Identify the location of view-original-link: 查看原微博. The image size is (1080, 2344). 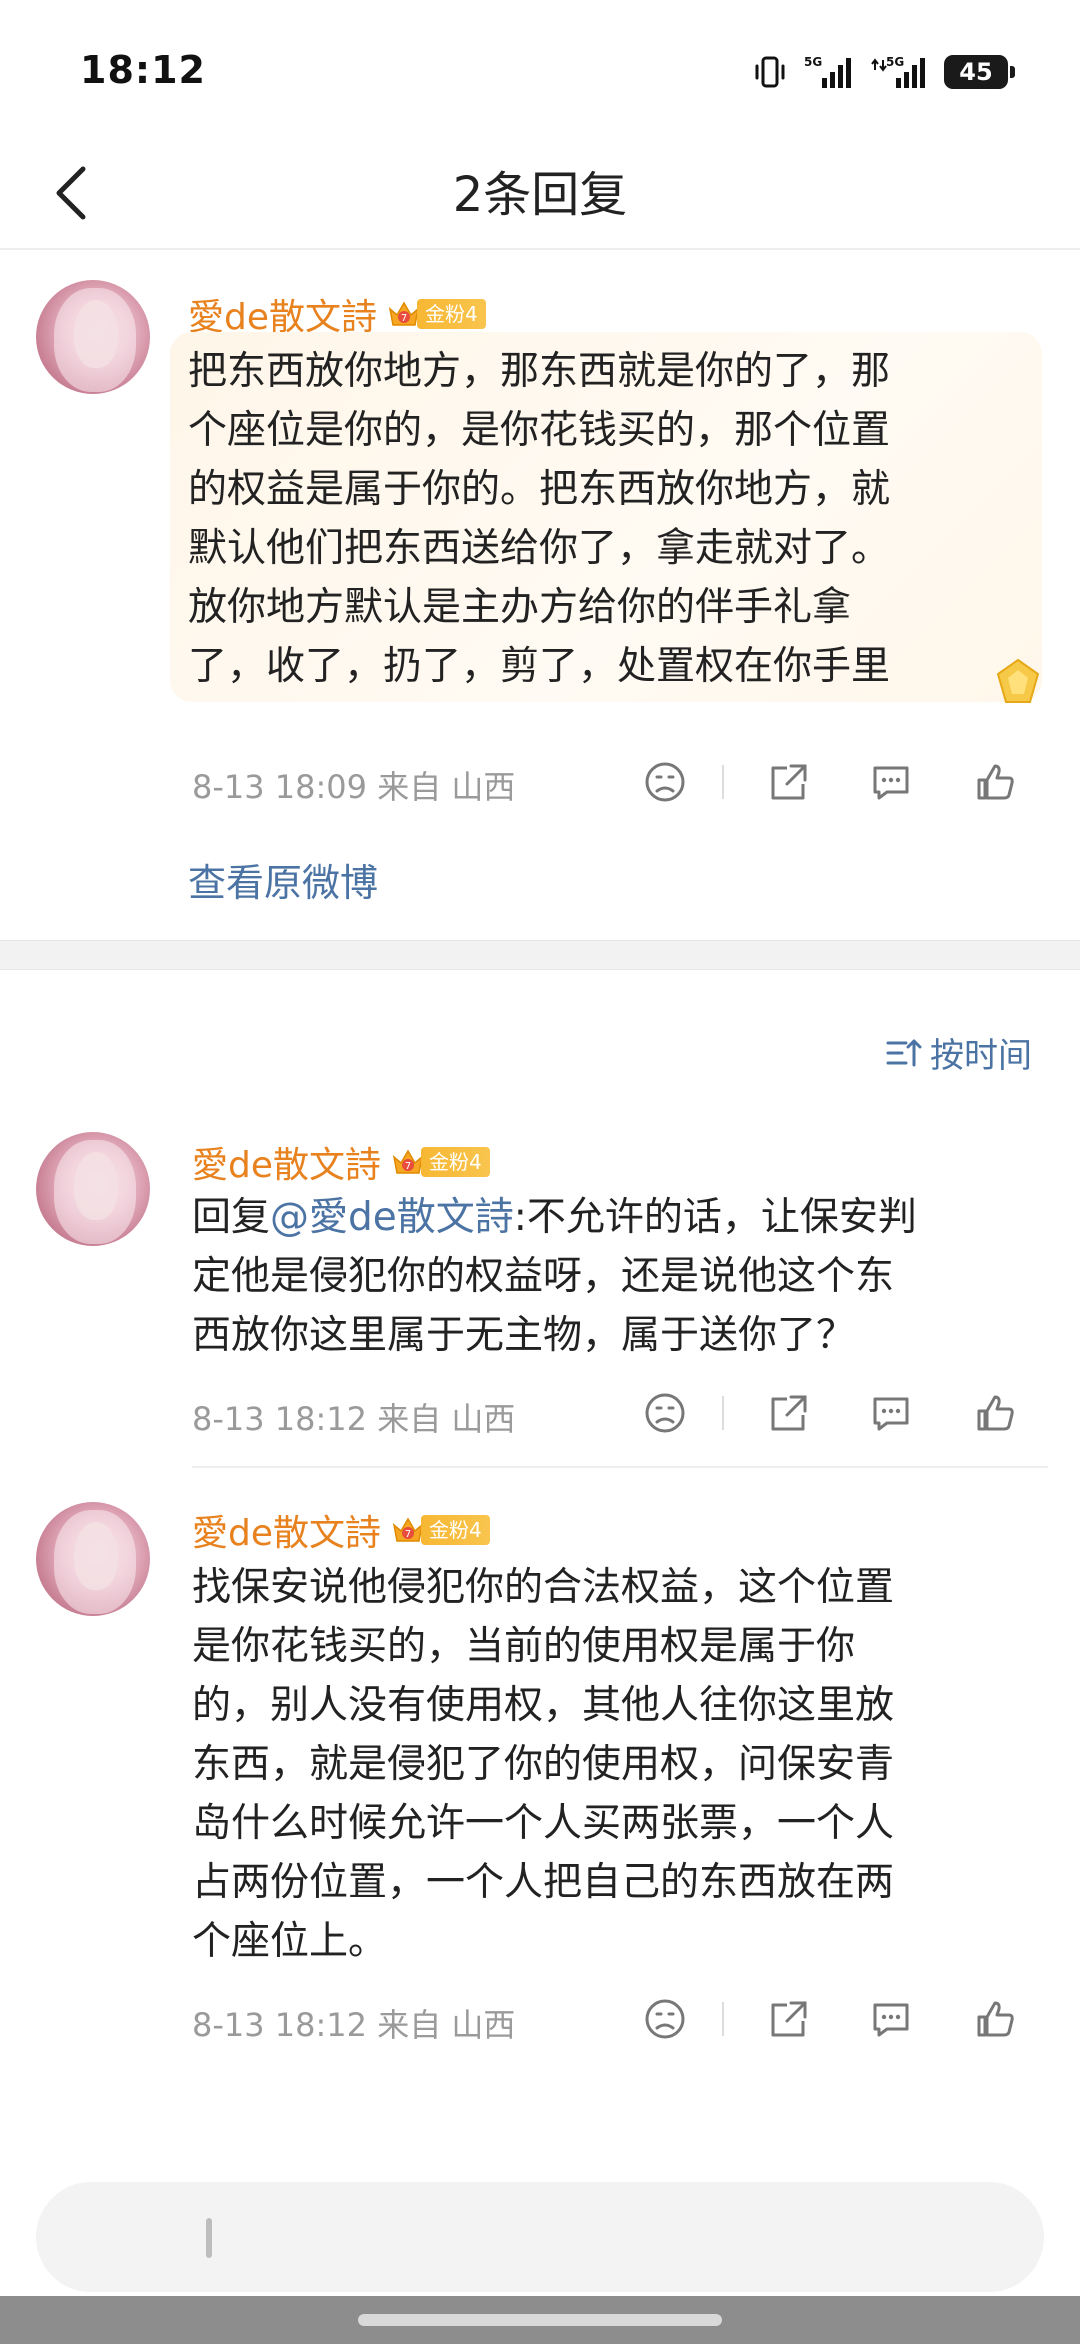
(283, 879).